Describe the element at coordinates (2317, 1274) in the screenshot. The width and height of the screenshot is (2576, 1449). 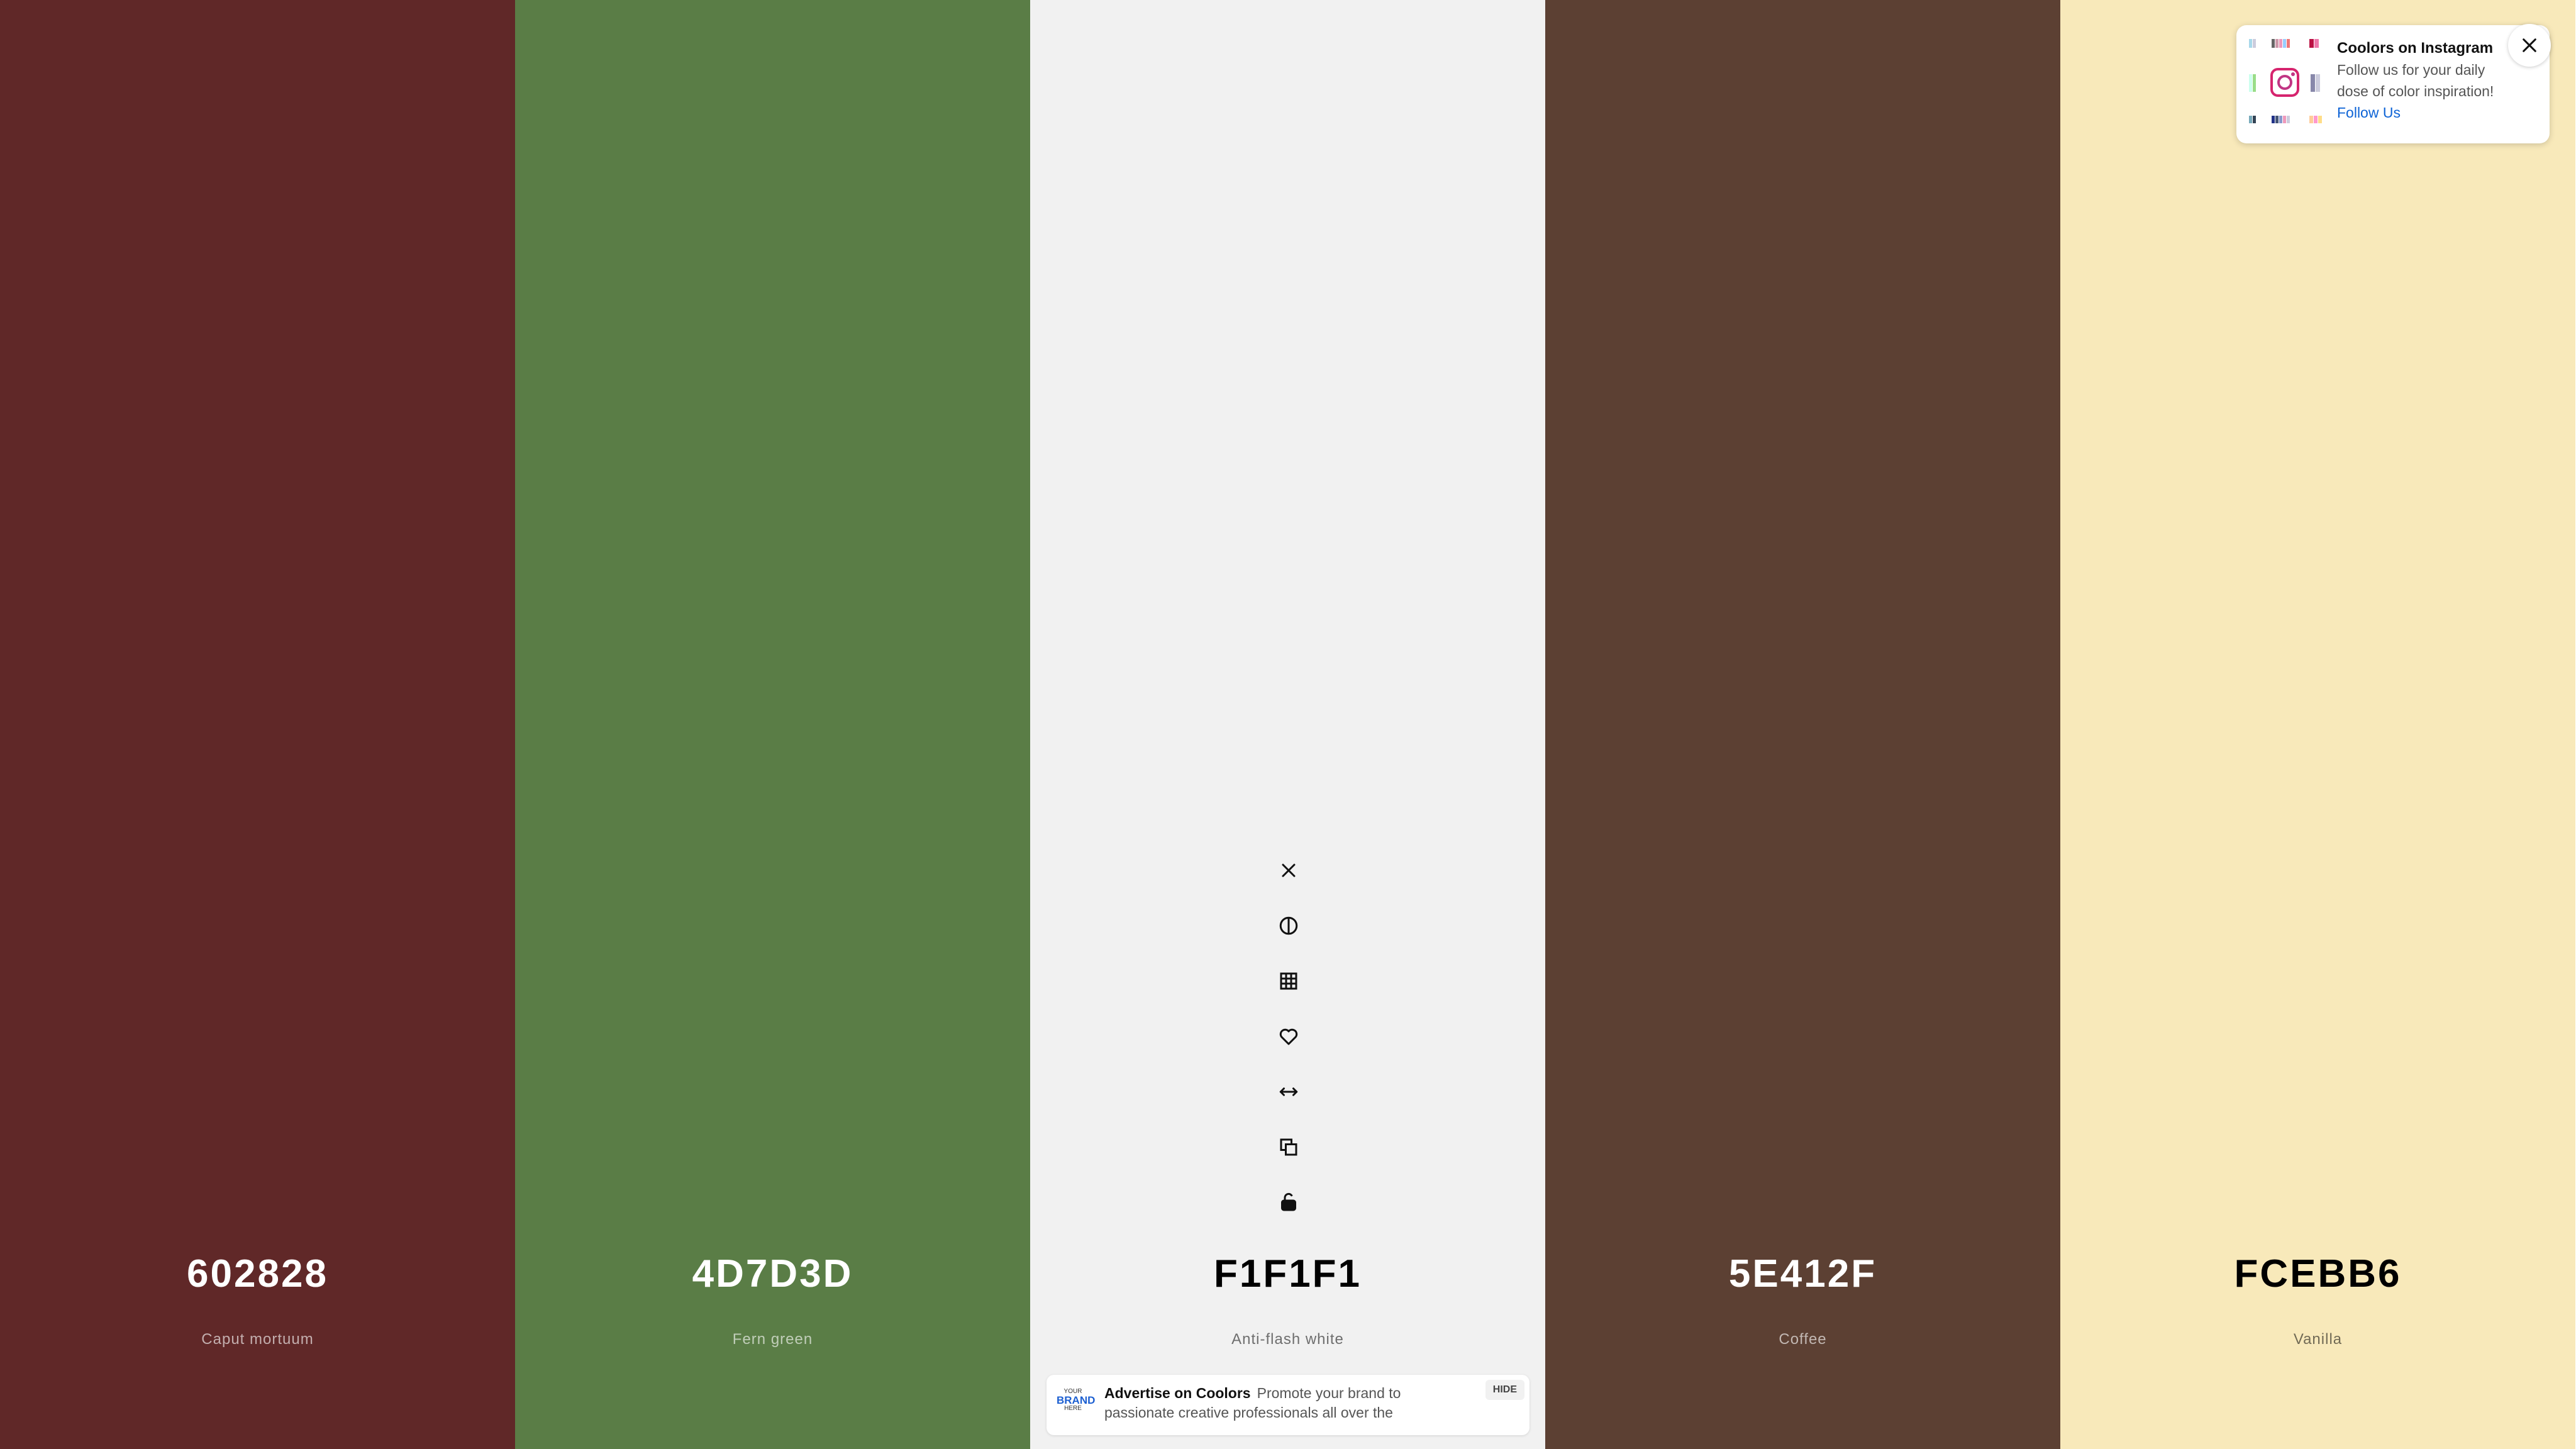
I see `color-hex: FCEBB6` at that location.